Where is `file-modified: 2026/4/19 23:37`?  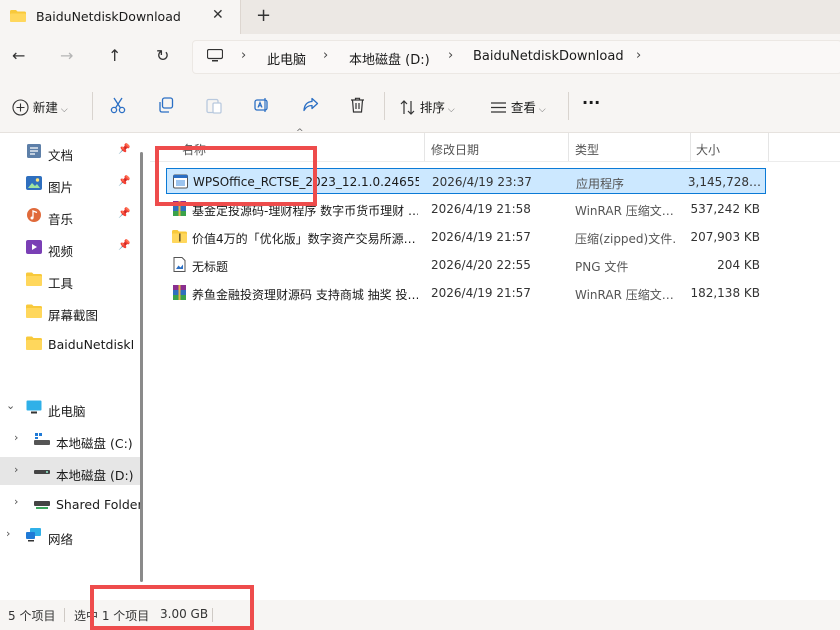
file-modified: 2026/4/19 23:37 is located at coordinates (482, 182).